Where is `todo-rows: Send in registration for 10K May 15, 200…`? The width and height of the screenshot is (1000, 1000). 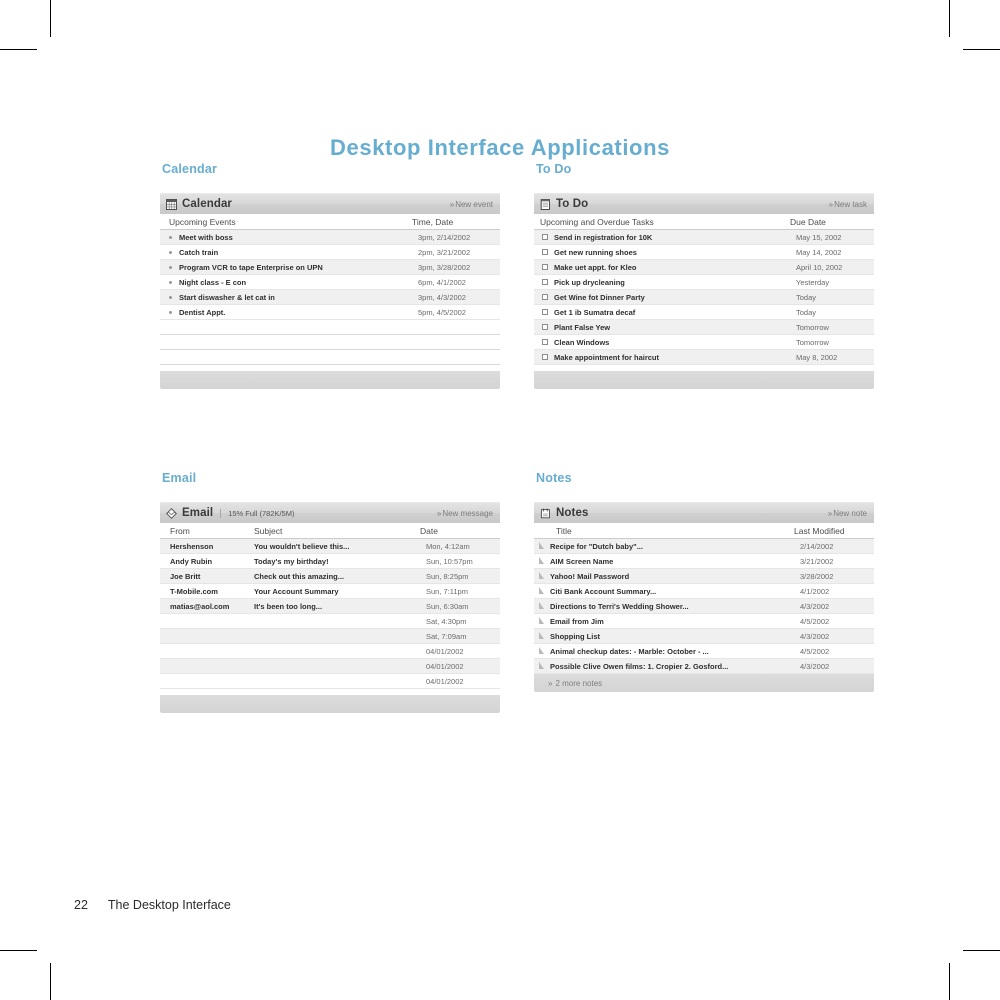
todo-rows: Send in registration for 10K May 15, 200… is located at coordinates (704, 297).